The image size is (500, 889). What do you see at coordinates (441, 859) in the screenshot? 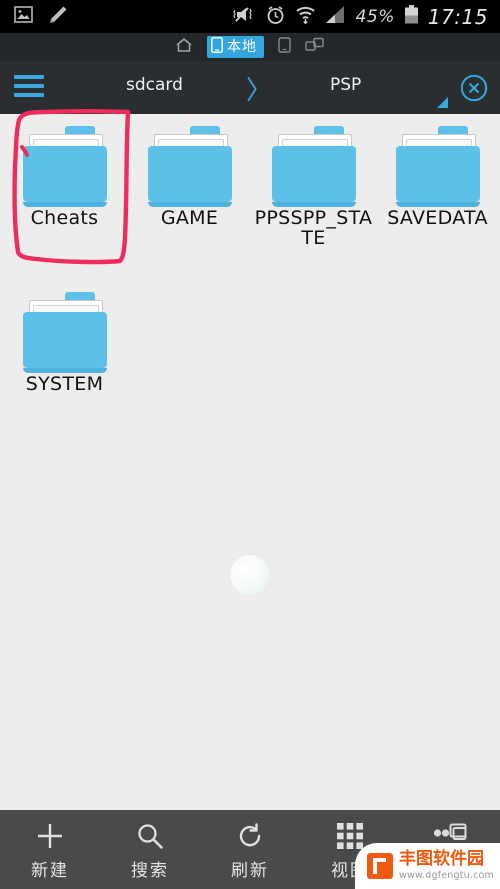
I see `watermark-brand: 丰图软件园` at bounding box center [441, 859].